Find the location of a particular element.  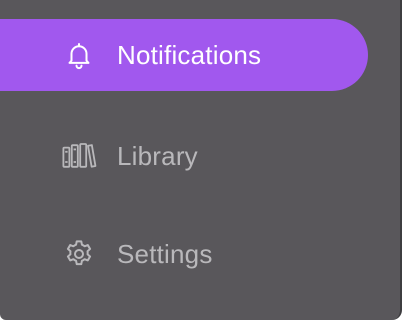

sidebar-item-label: Notifications is located at coordinates (189, 55).